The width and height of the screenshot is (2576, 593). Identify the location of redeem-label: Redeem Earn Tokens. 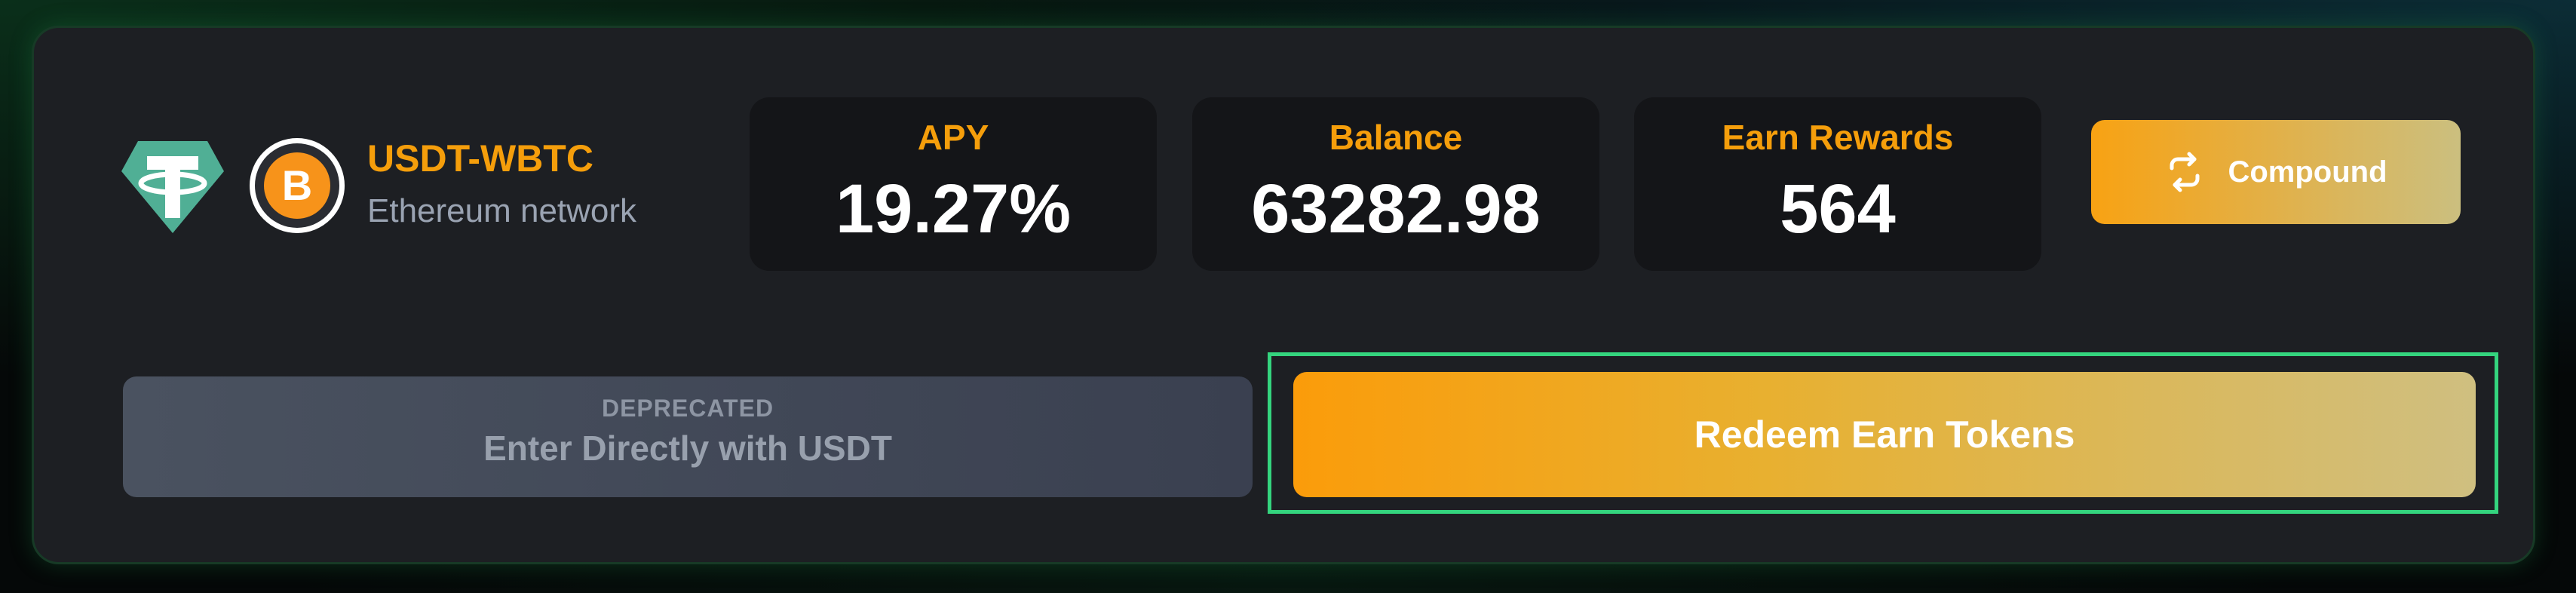
(1884, 435).